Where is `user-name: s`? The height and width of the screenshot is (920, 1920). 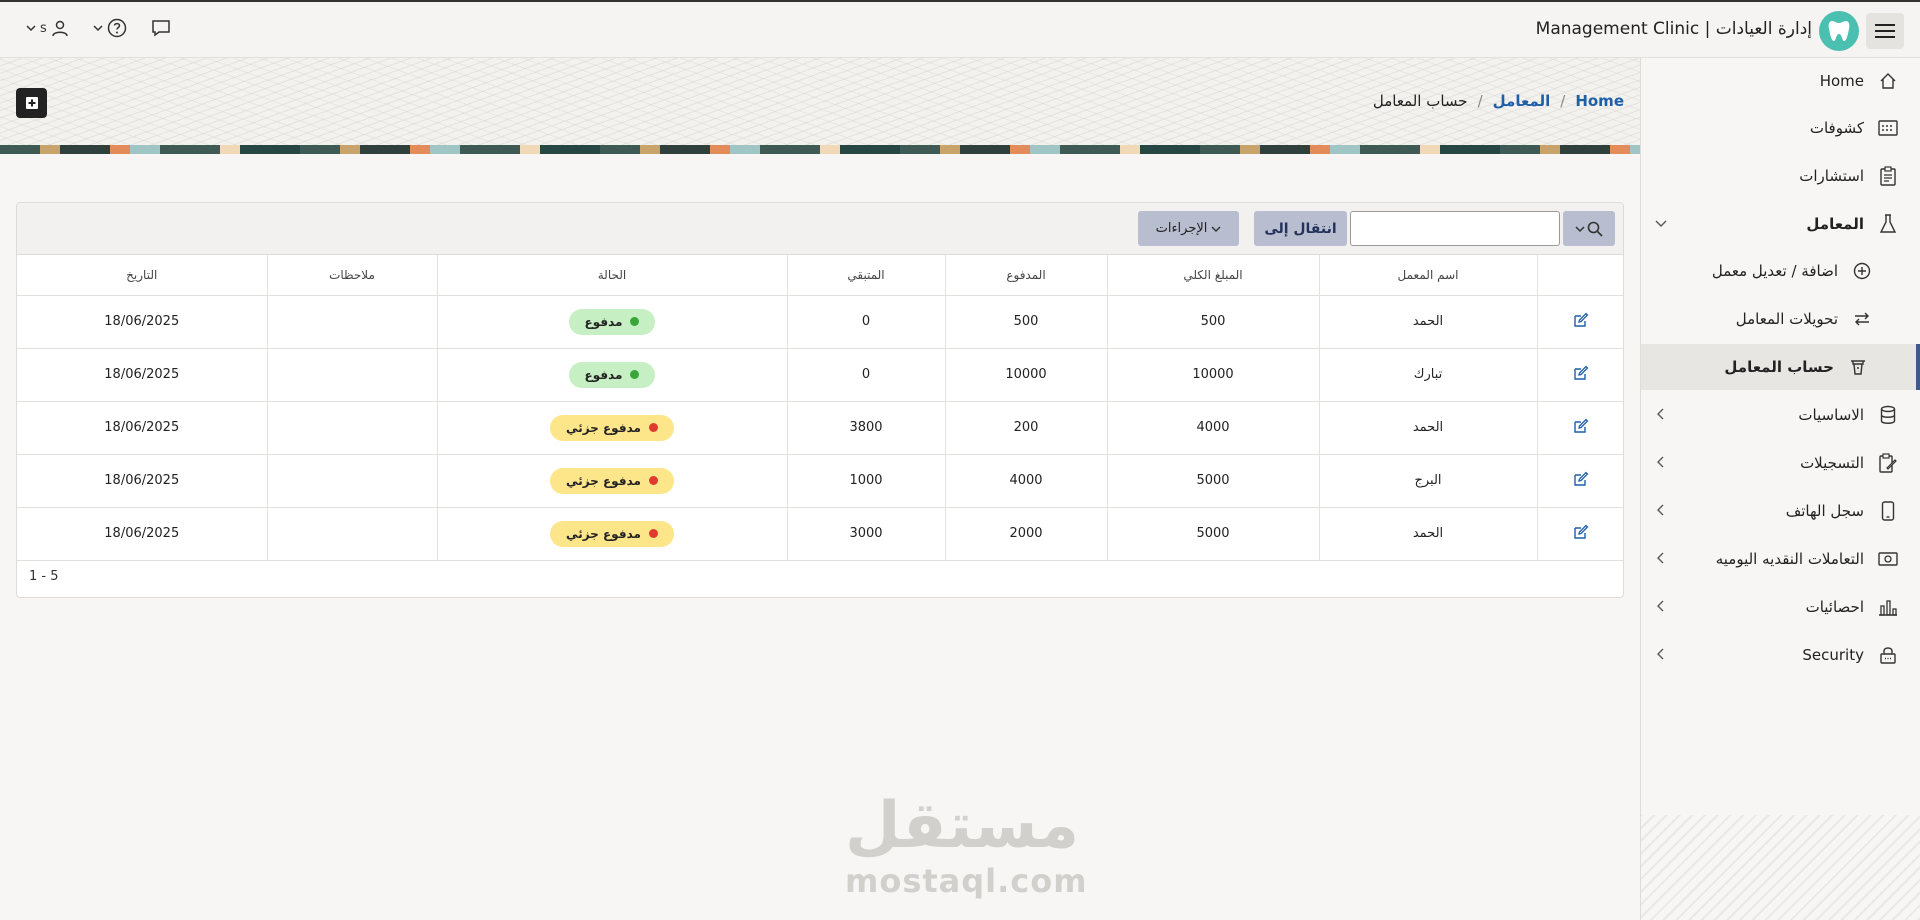
user-name: s is located at coordinates (43, 28).